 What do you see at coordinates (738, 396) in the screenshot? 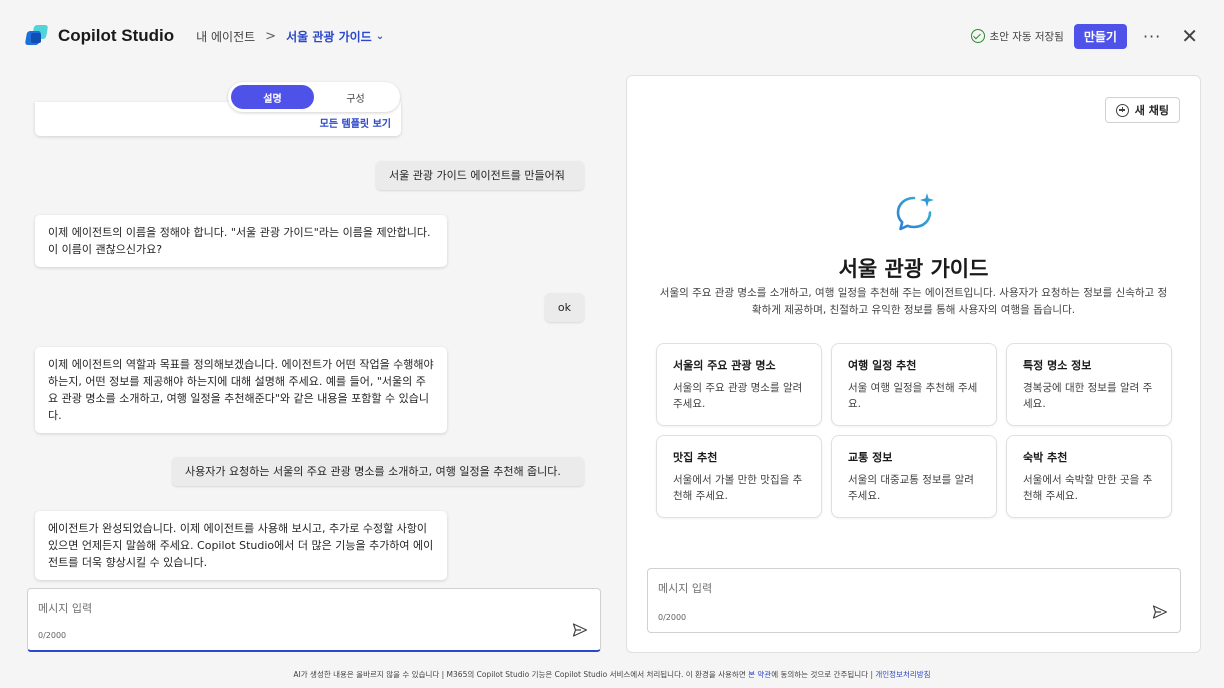
I see `starter-prompt-body: 서울의 주요 관광 명소를 알려주세요.` at bounding box center [738, 396].